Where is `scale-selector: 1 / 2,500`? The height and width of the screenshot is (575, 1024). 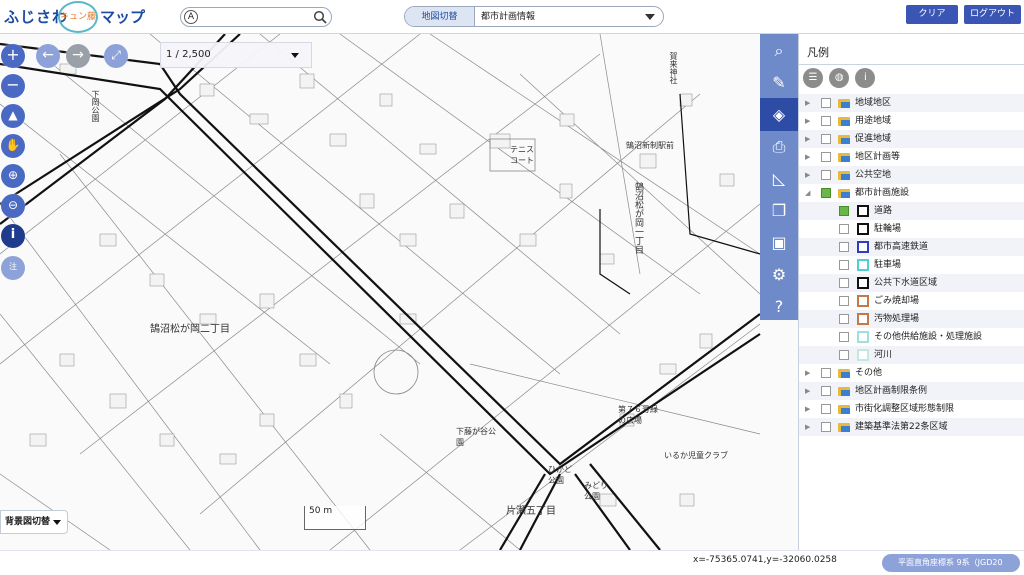 scale-selector: 1 / 2,500 is located at coordinates (236, 55).